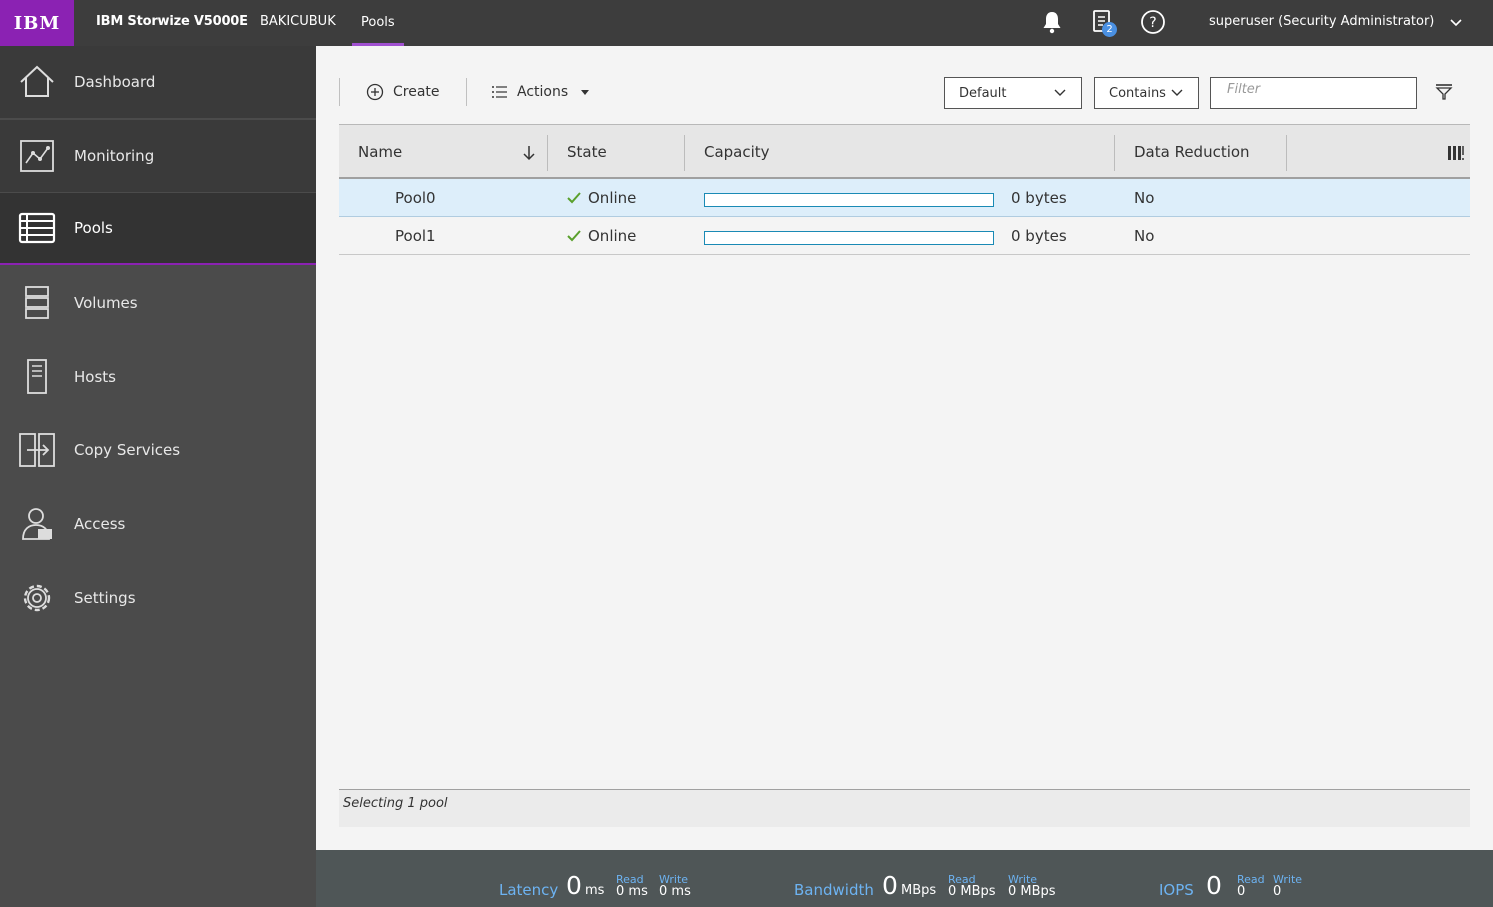 The height and width of the screenshot is (907, 1493). I want to click on sidebar-item-label: Monitoring, so click(114, 156).